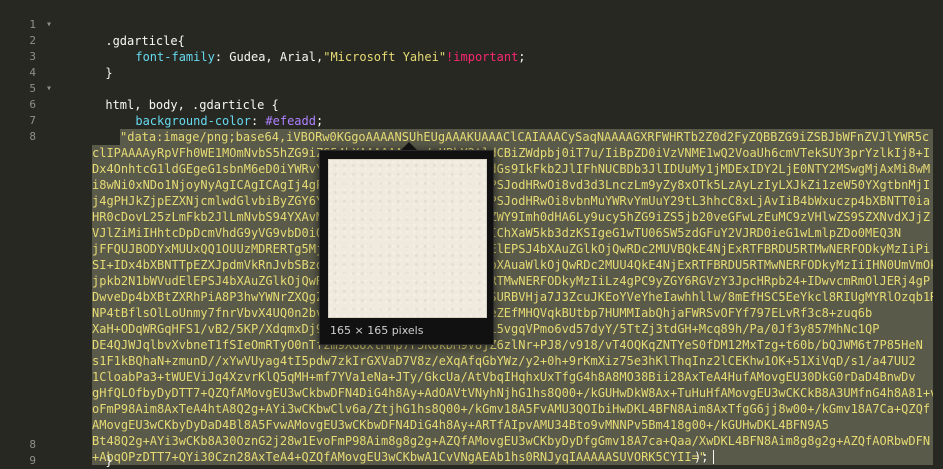 Image resolution: width=943 pixels, height=469 pixels. Describe the element at coordinates (26, 234) in the screenshot. I see `line-number-gutter: 1 ▾ 2 3 4 5 ▾ 6 7 8 8 9` at that location.